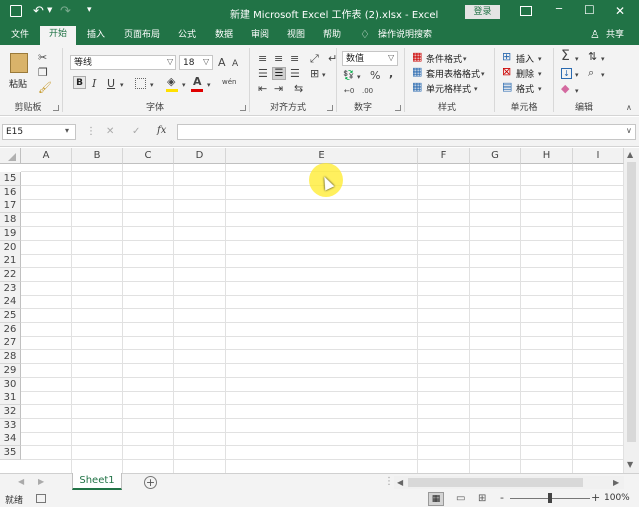 This screenshot has height=507, width=639. What do you see at coordinates (616, 482) in the screenshot?
I see `scroll-right-icon: ▶` at bounding box center [616, 482].